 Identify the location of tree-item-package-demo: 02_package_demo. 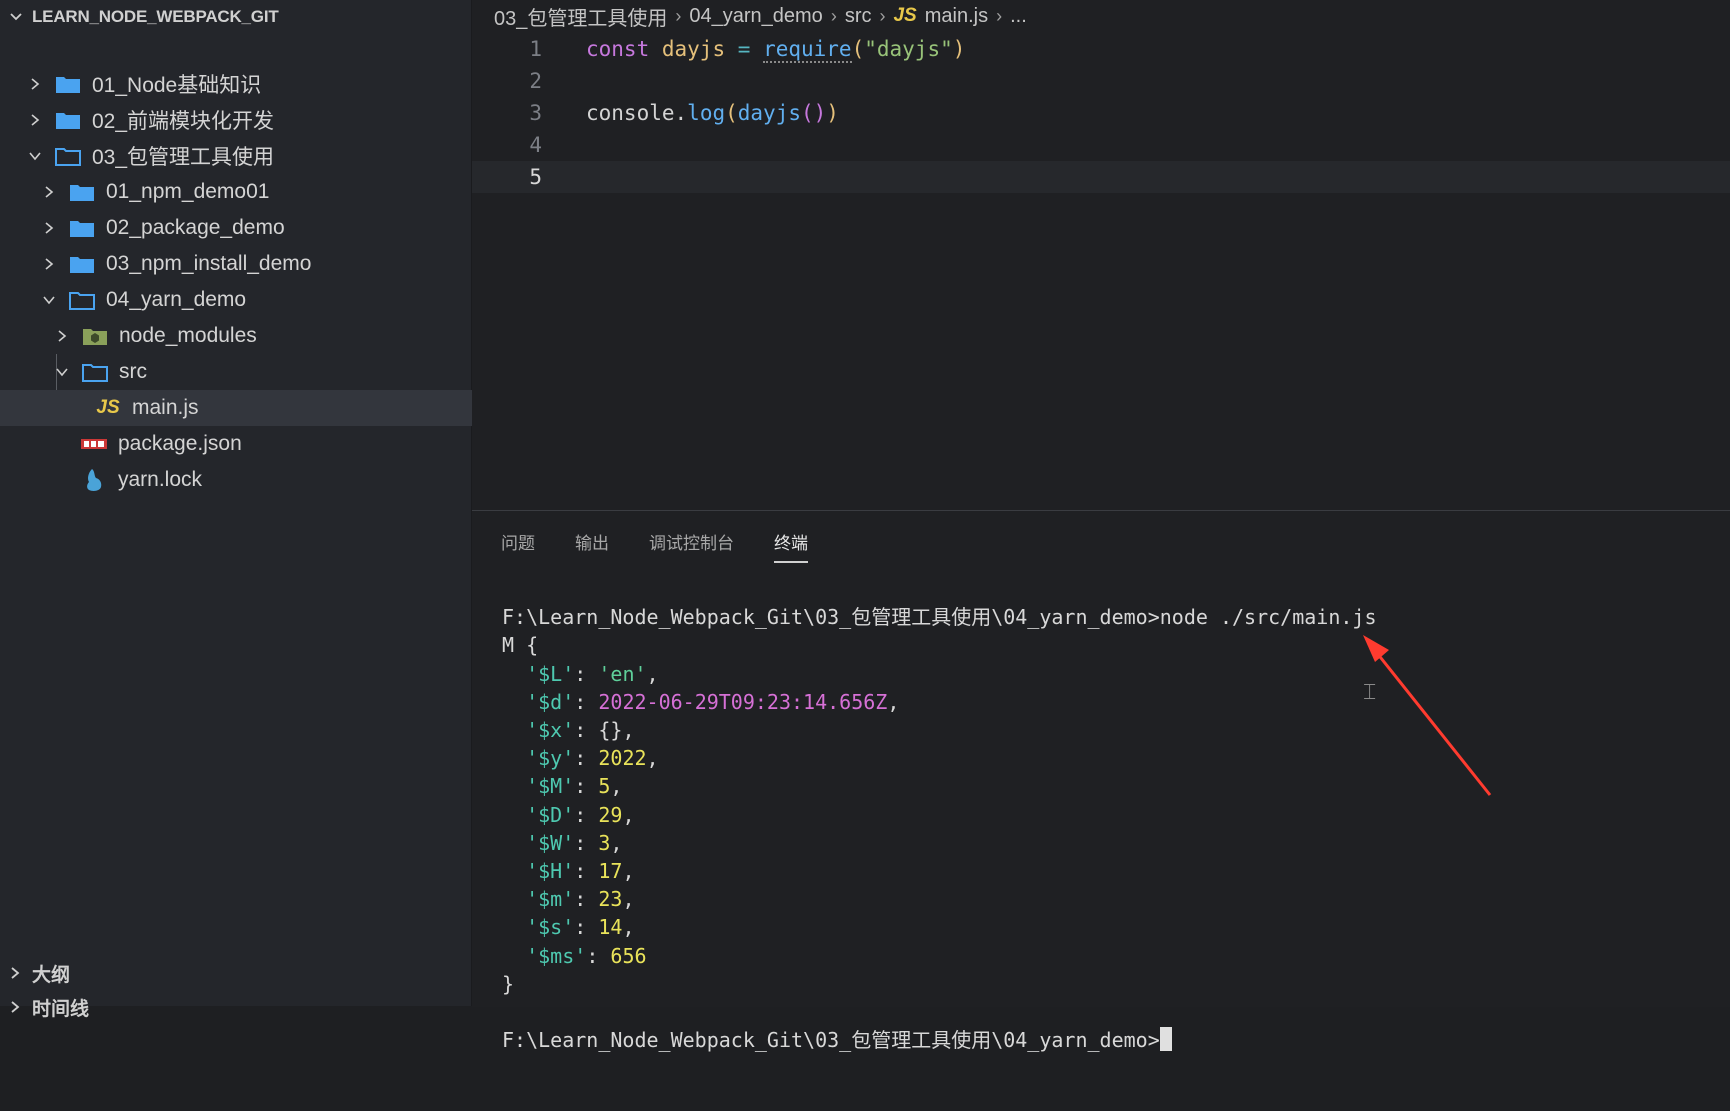
(255, 228).